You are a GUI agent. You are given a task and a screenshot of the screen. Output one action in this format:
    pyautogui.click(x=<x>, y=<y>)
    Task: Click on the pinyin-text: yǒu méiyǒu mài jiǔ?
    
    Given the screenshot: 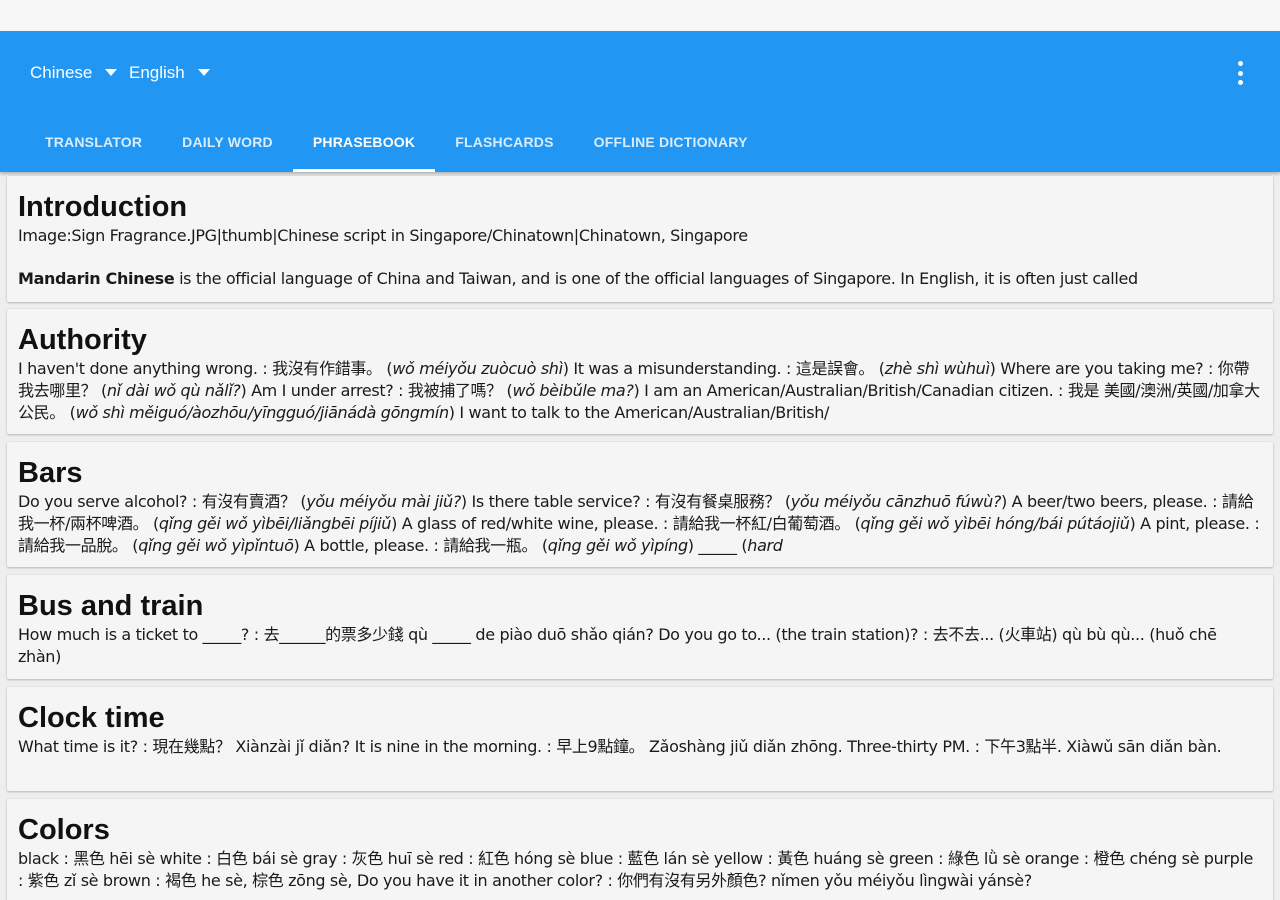 What is the action you would take?
    pyautogui.click(x=383, y=501)
    